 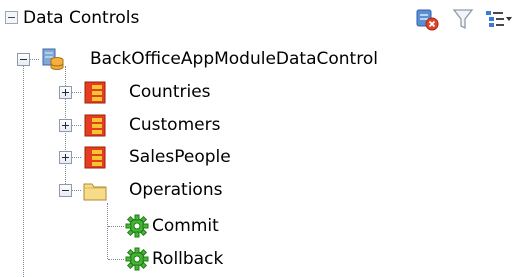 I want to click on root-collapse-toggle, so click(x=23, y=59).